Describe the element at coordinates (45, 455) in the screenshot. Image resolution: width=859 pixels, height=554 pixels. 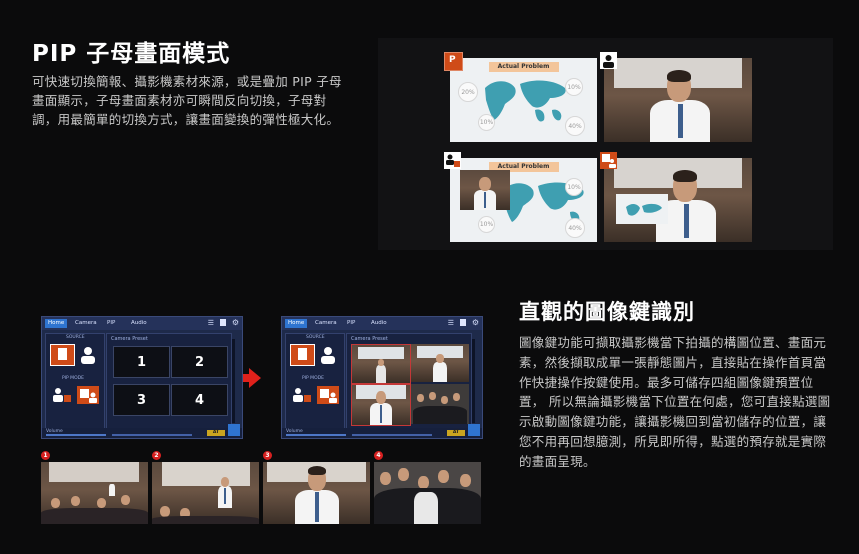
I see `preset-number-badge: 1` at that location.